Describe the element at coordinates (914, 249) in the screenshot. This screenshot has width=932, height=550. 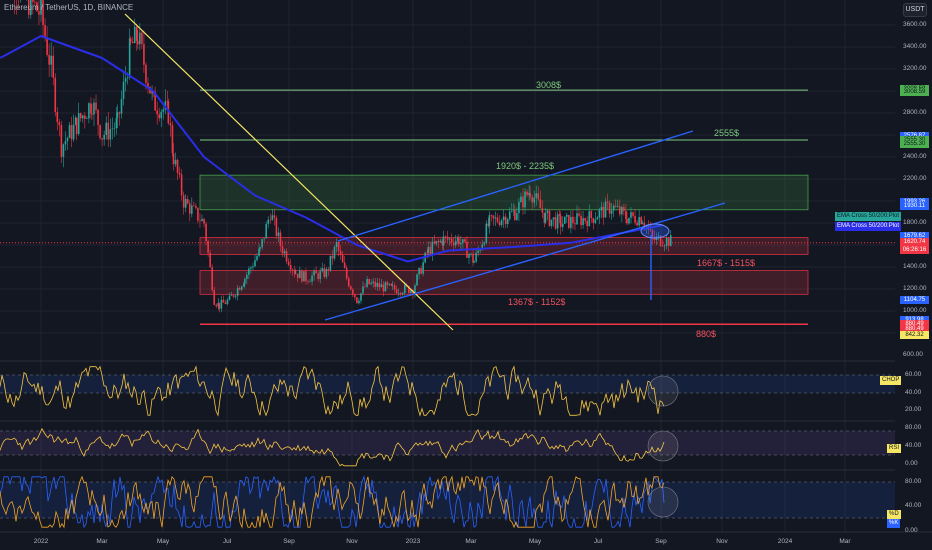
I see `price-badge: 06:26:16` at that location.